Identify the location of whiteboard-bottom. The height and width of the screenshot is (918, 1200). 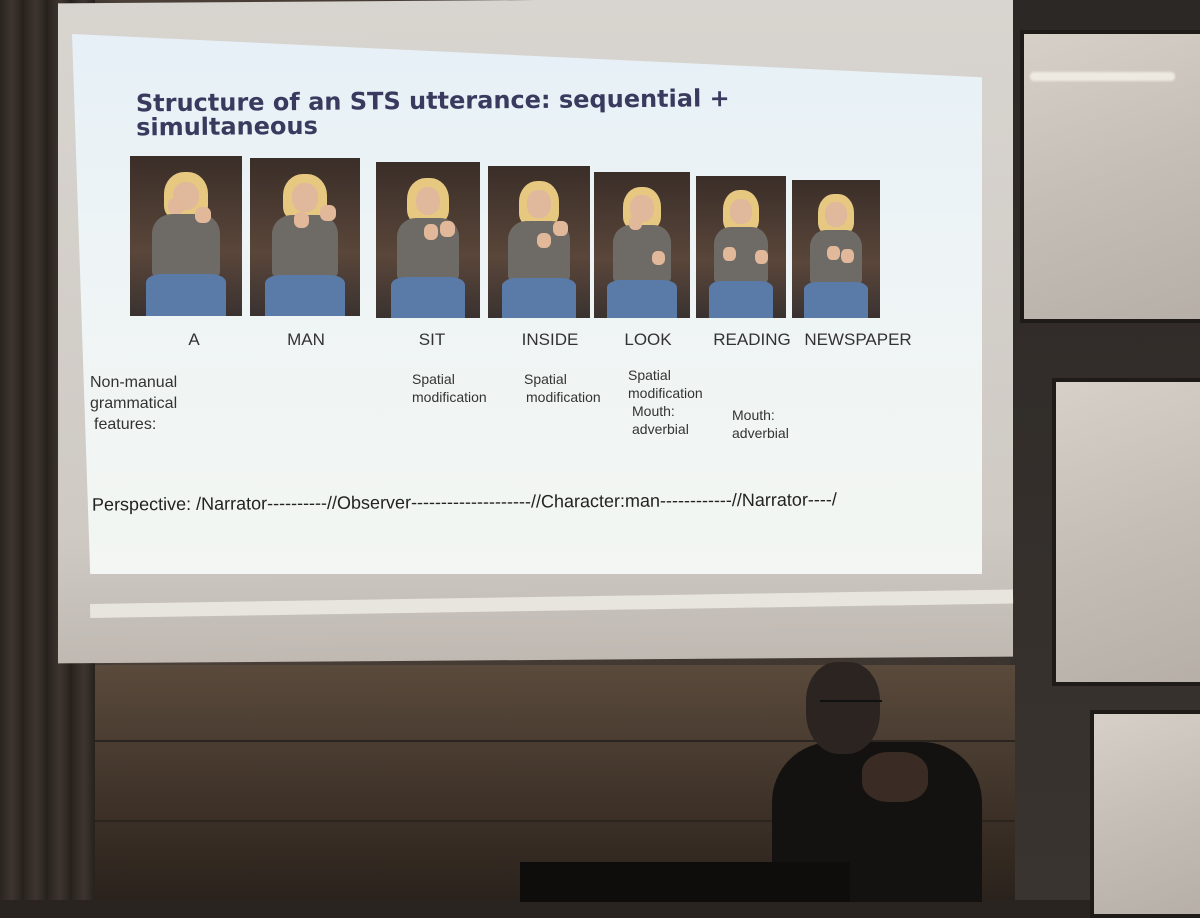
(1145, 814).